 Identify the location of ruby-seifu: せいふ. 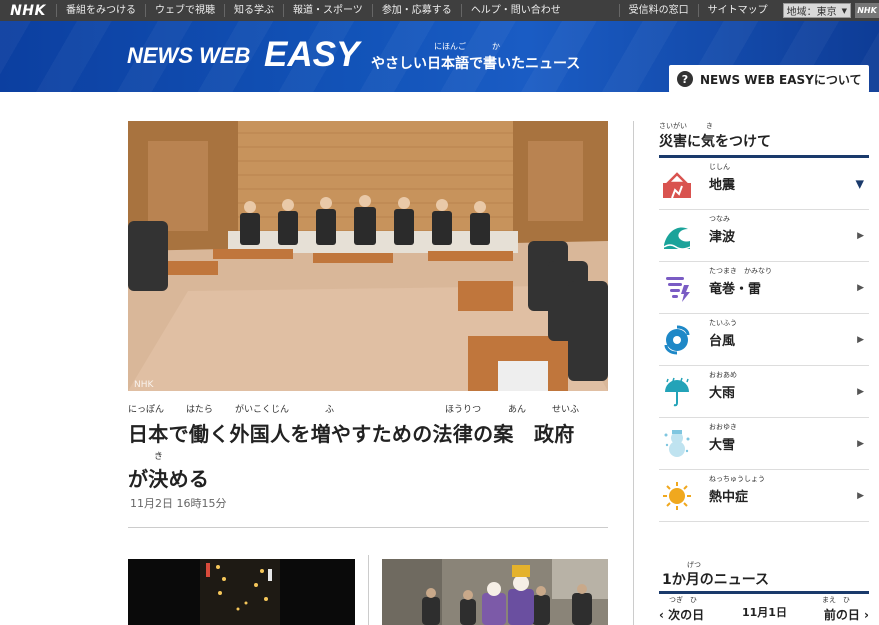
(566, 410).